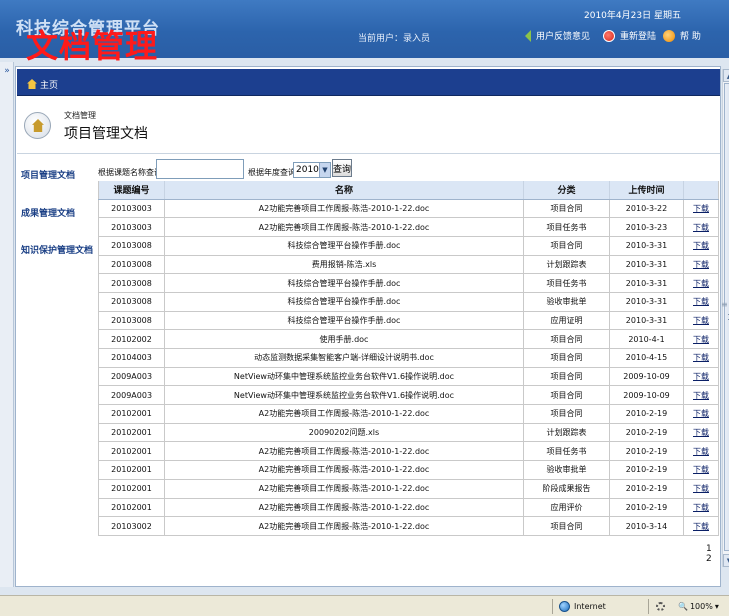 The height and width of the screenshot is (616, 729). What do you see at coordinates (646, 190) in the screenshot?
I see `col-header-upload-time: 上传时间` at bounding box center [646, 190].